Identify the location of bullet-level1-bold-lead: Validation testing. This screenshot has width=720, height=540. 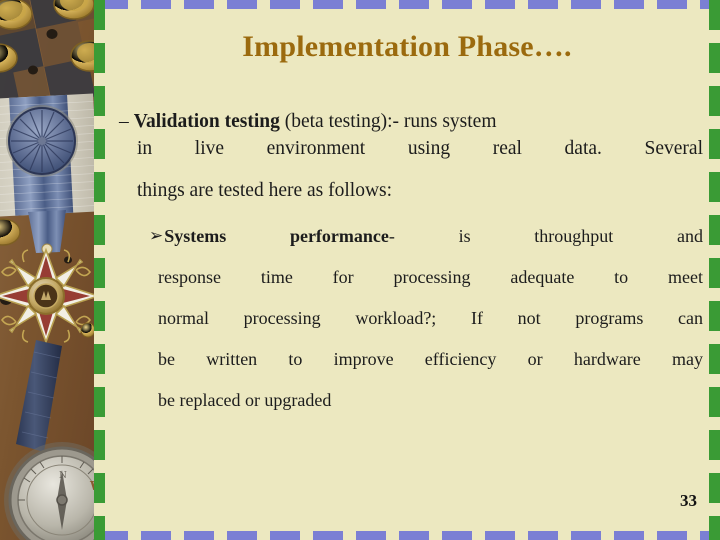
(206, 121).